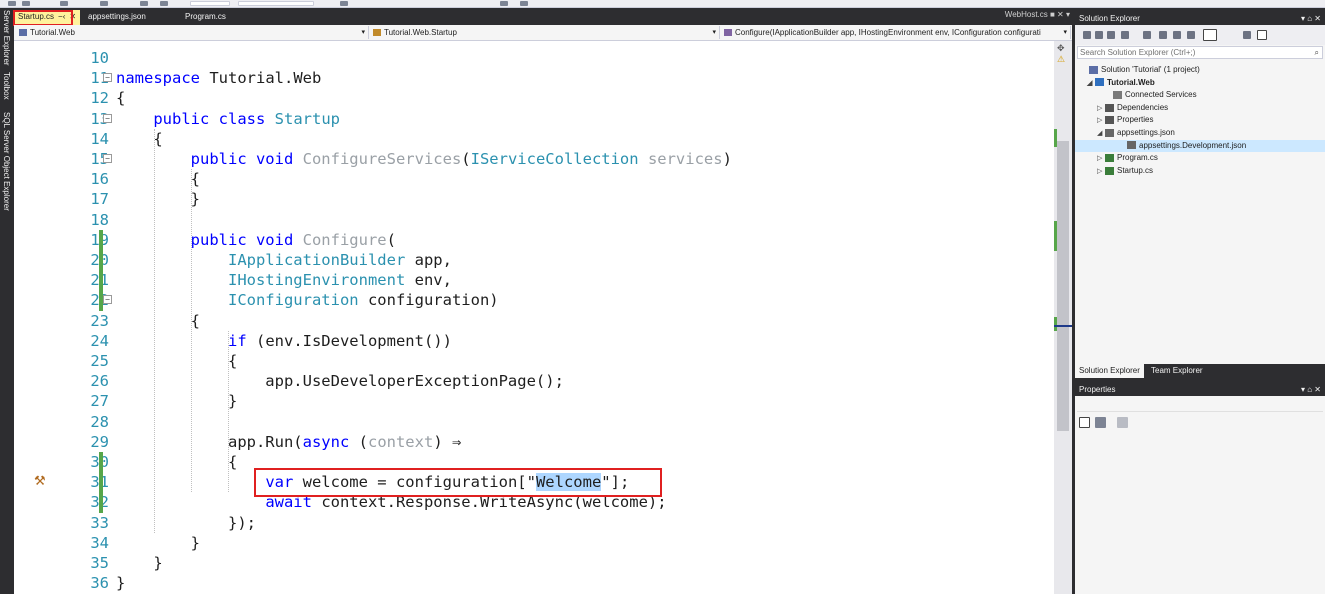 The width and height of the screenshot is (1325, 594). What do you see at coordinates (1200, 120) in the screenshot?
I see `tree-item: ▷ Properties` at bounding box center [1200, 120].